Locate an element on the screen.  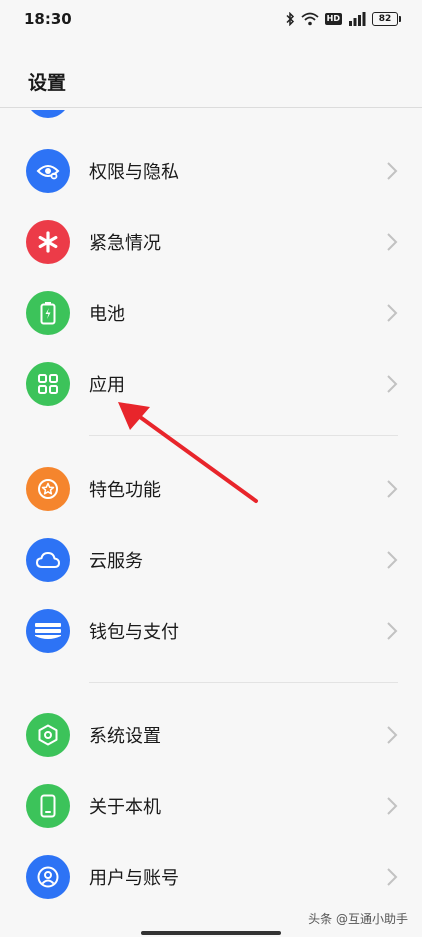
wifi-icon is located at coordinates (310, 19).